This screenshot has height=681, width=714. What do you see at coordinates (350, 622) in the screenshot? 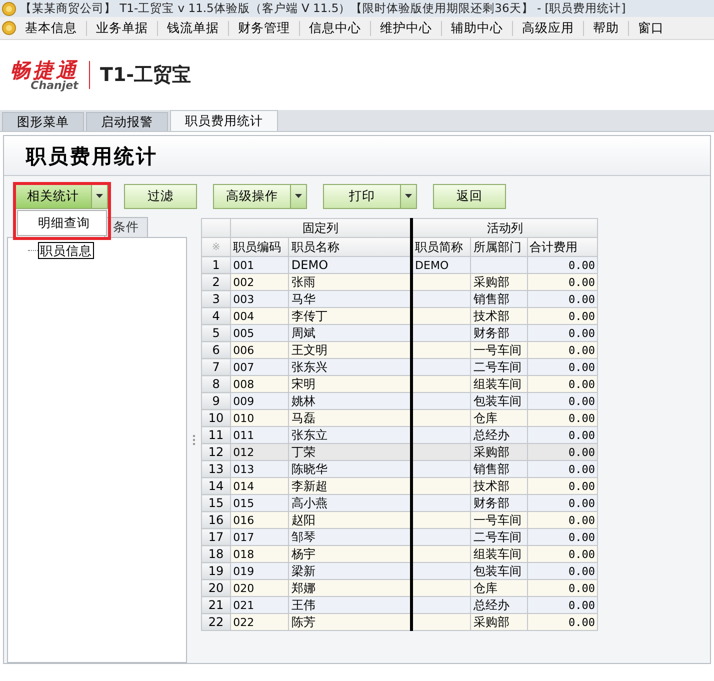
I see `table-cell: 陈芳` at bounding box center [350, 622].